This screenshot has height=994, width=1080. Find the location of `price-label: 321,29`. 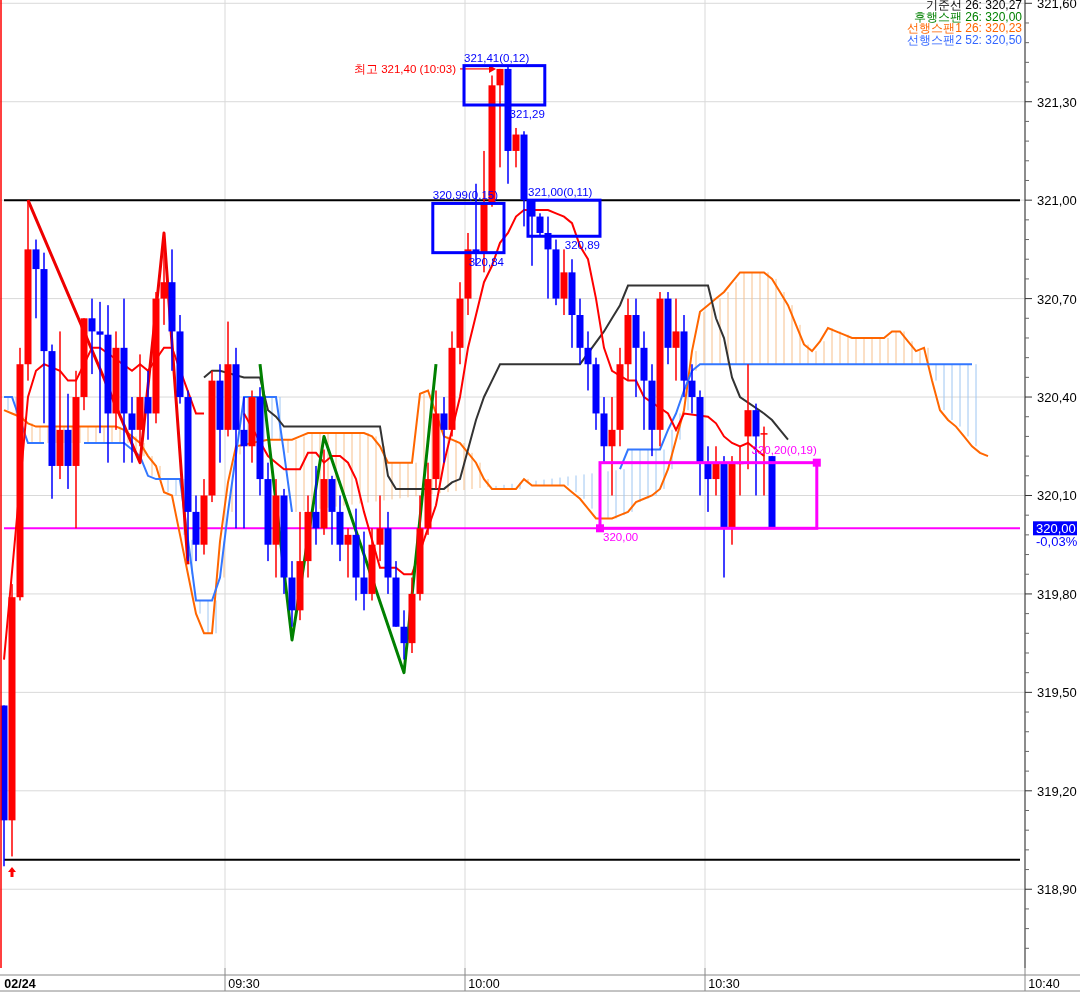

price-label: 321,29 is located at coordinates (527, 114).